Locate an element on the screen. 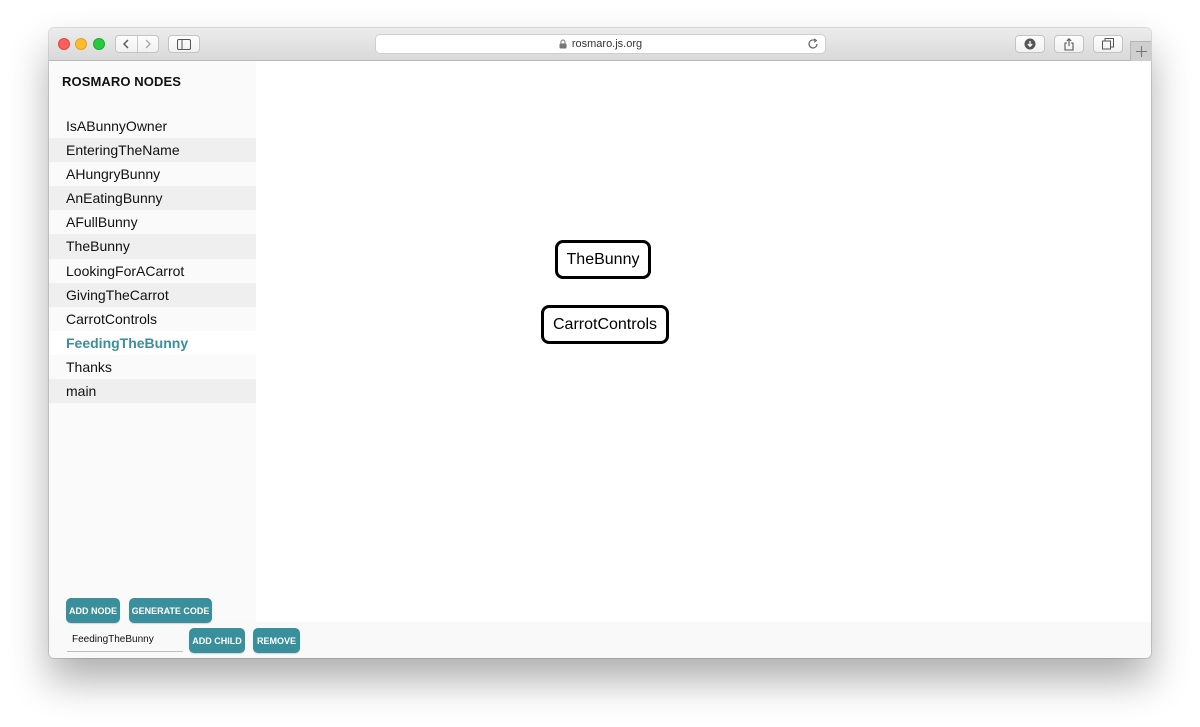  share-icon is located at coordinates (1069, 44).